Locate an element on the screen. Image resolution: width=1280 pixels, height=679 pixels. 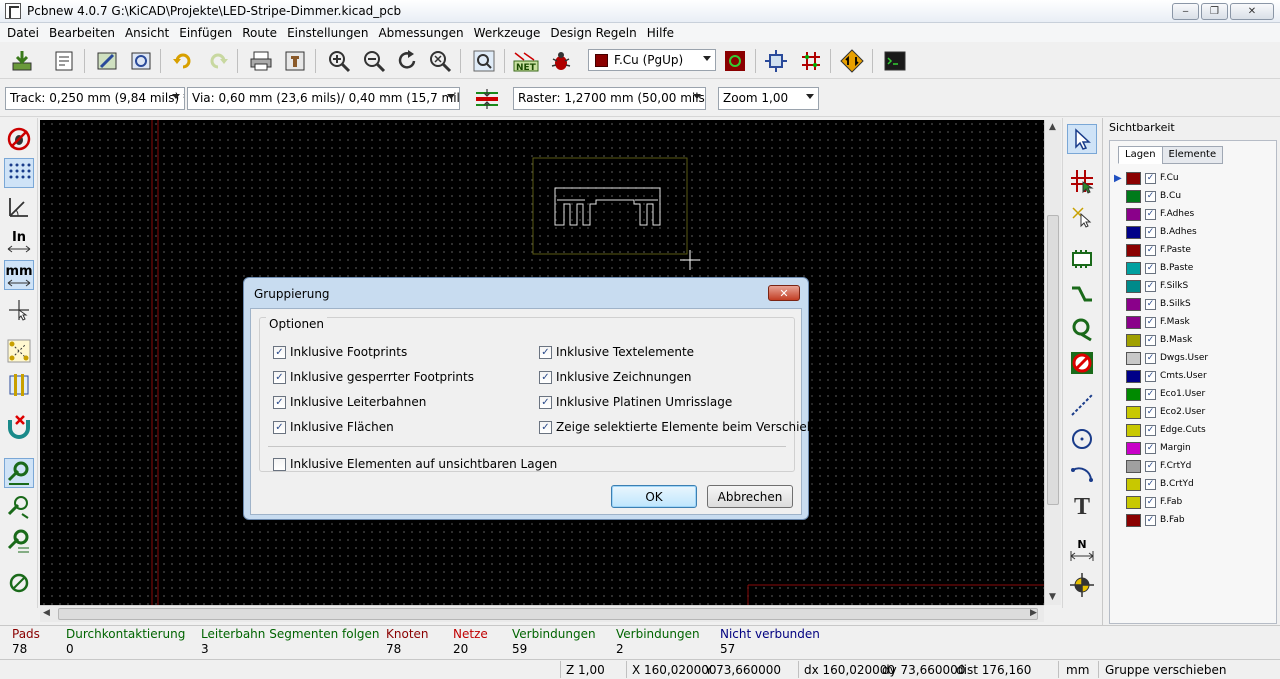
close-window-button: ✕ is located at coordinates (1252, 11).